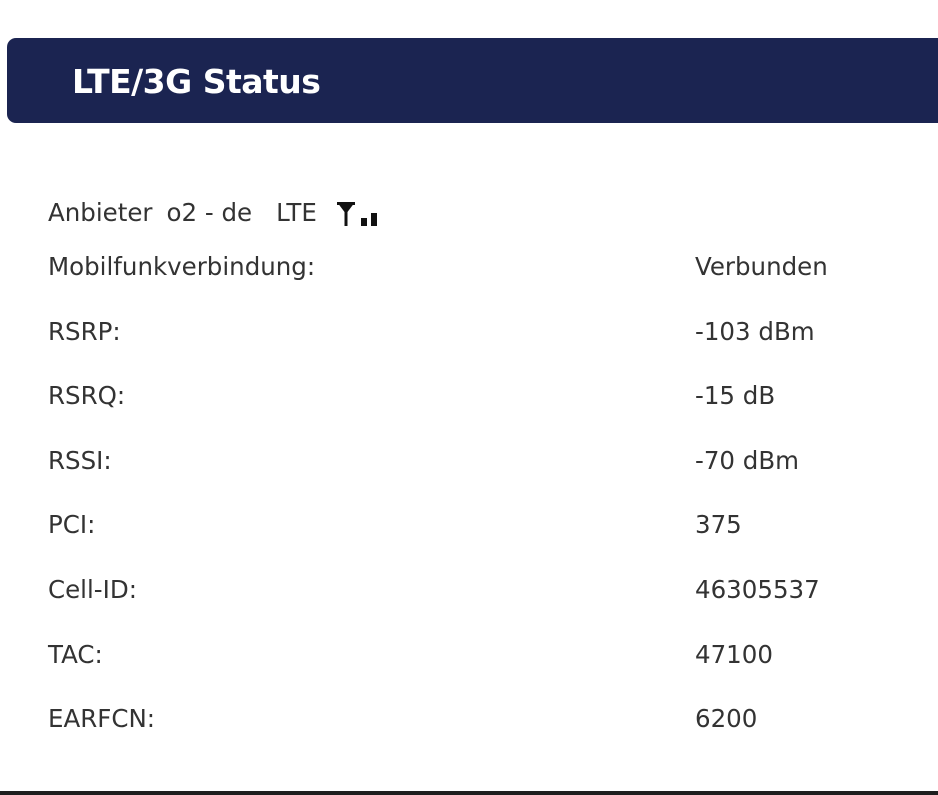  Describe the element at coordinates (747, 460) in the screenshot. I see `status-value: -70 dBm` at that location.